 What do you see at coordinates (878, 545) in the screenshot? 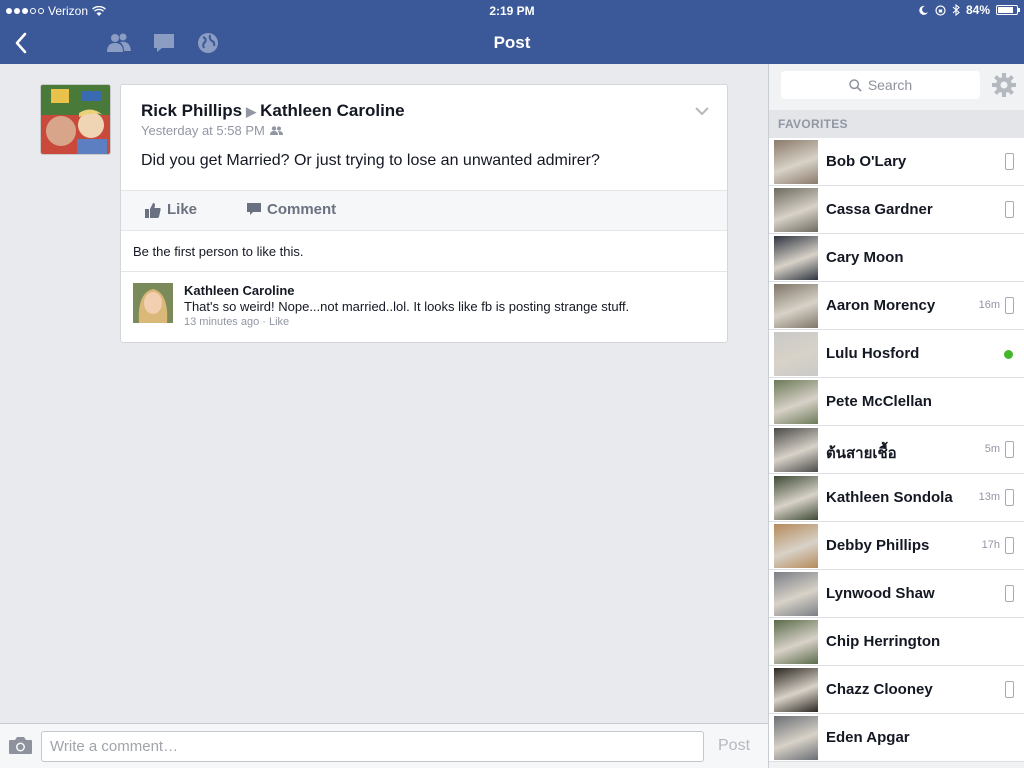
I see `contact-name: Debby Phillips` at bounding box center [878, 545].